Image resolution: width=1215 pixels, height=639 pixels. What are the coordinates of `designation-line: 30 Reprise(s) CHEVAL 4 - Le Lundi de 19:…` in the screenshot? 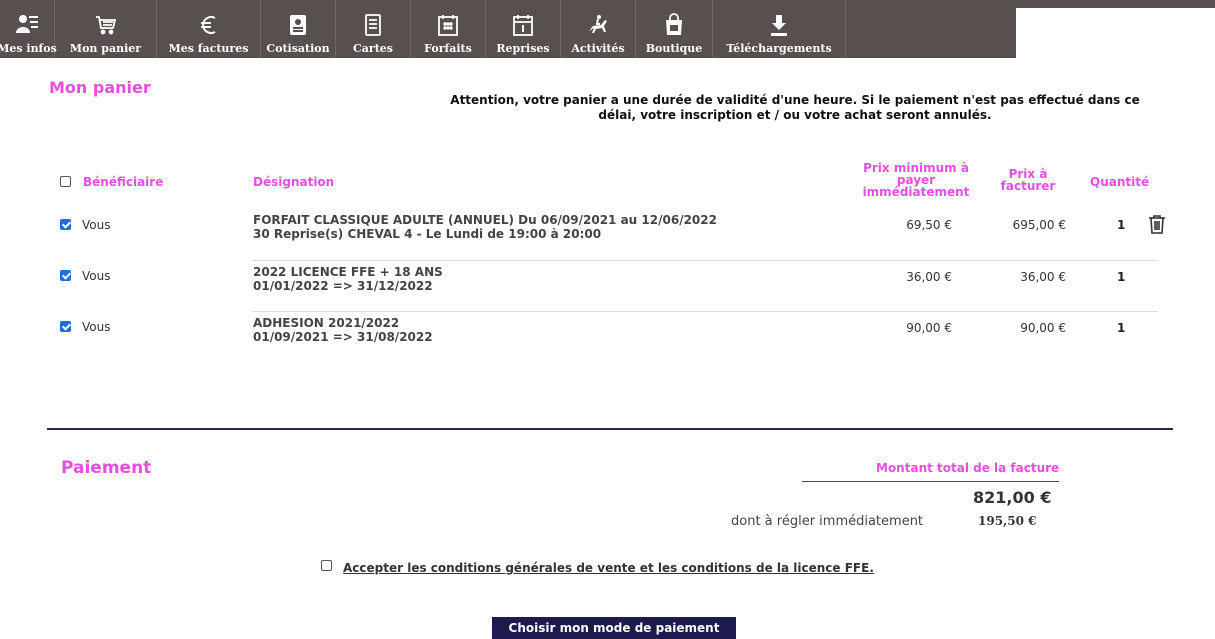 It's located at (427, 234).